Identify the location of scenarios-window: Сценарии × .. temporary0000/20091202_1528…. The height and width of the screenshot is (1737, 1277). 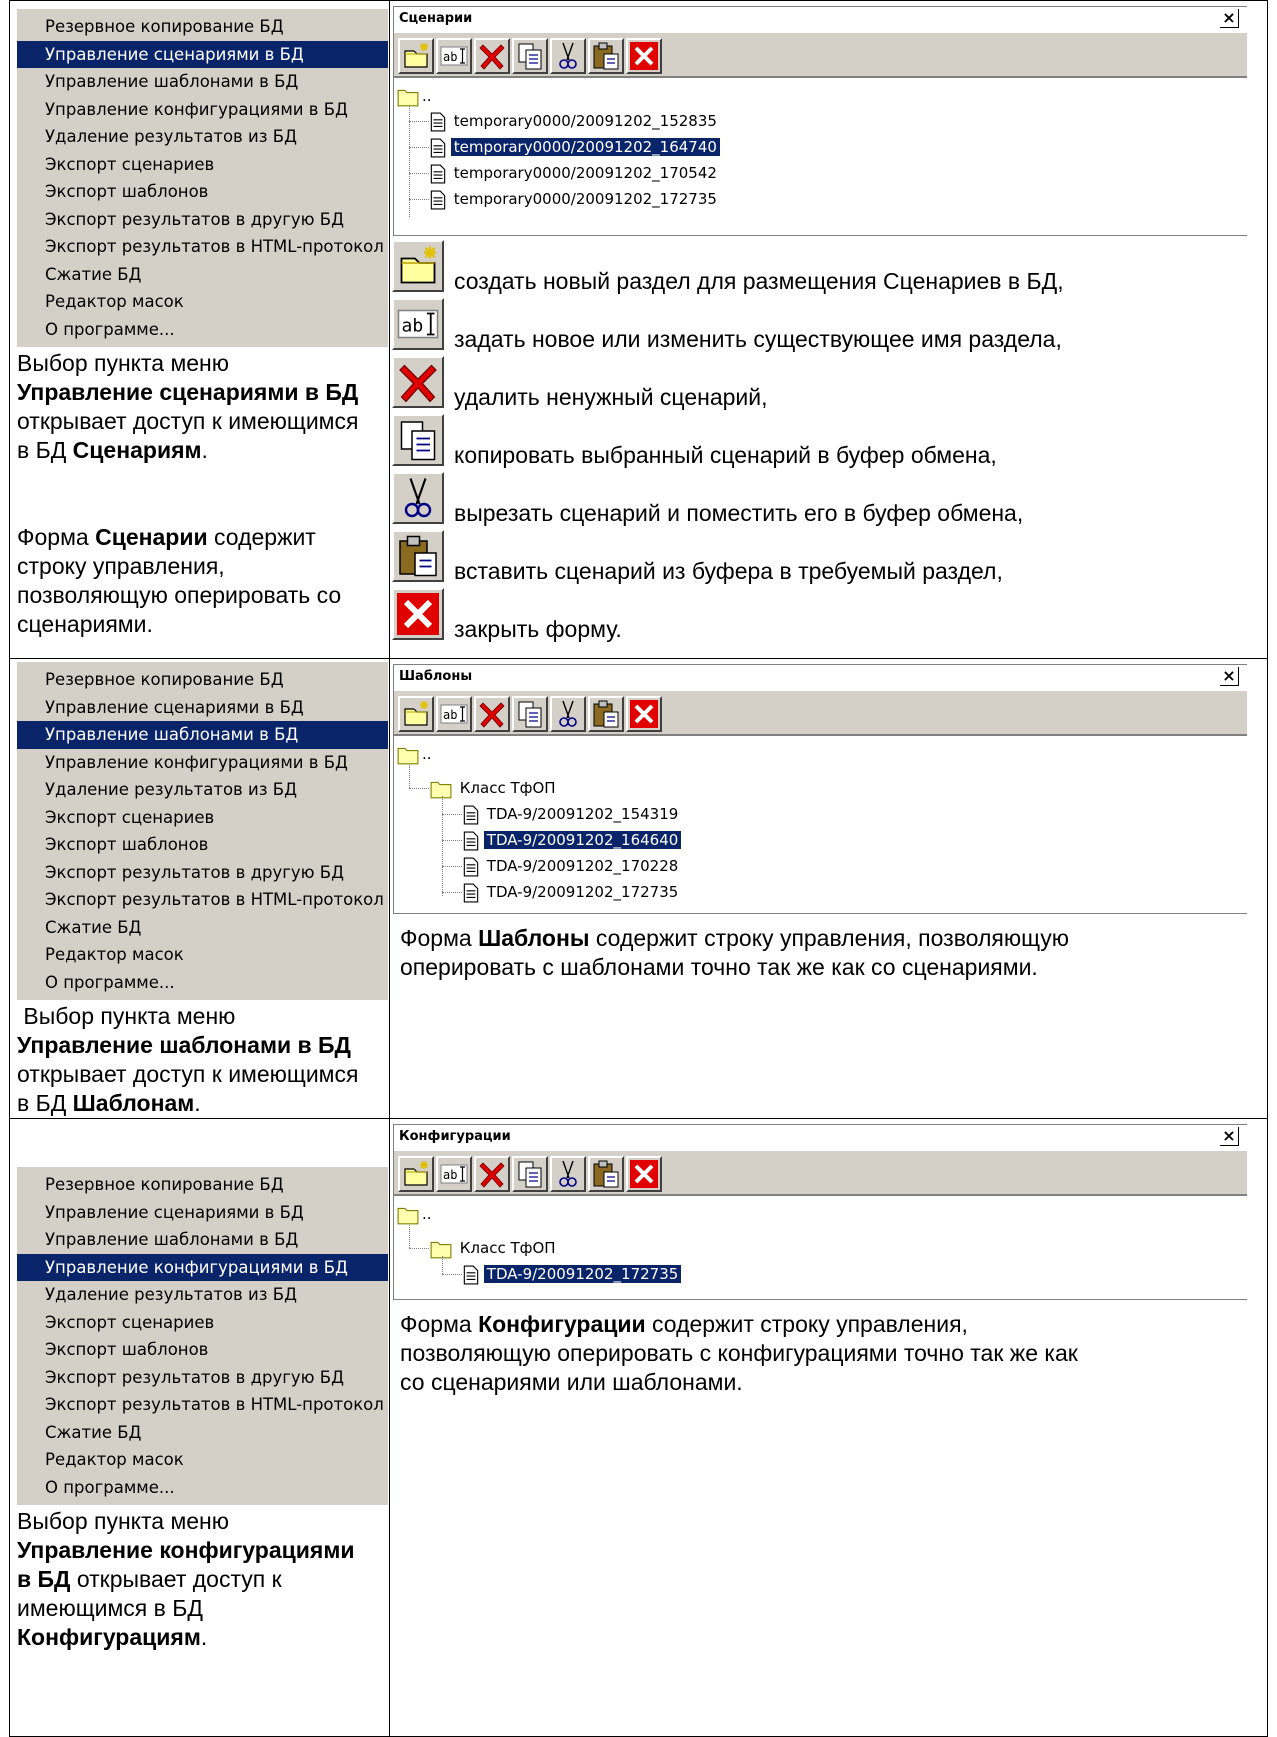
(820, 121).